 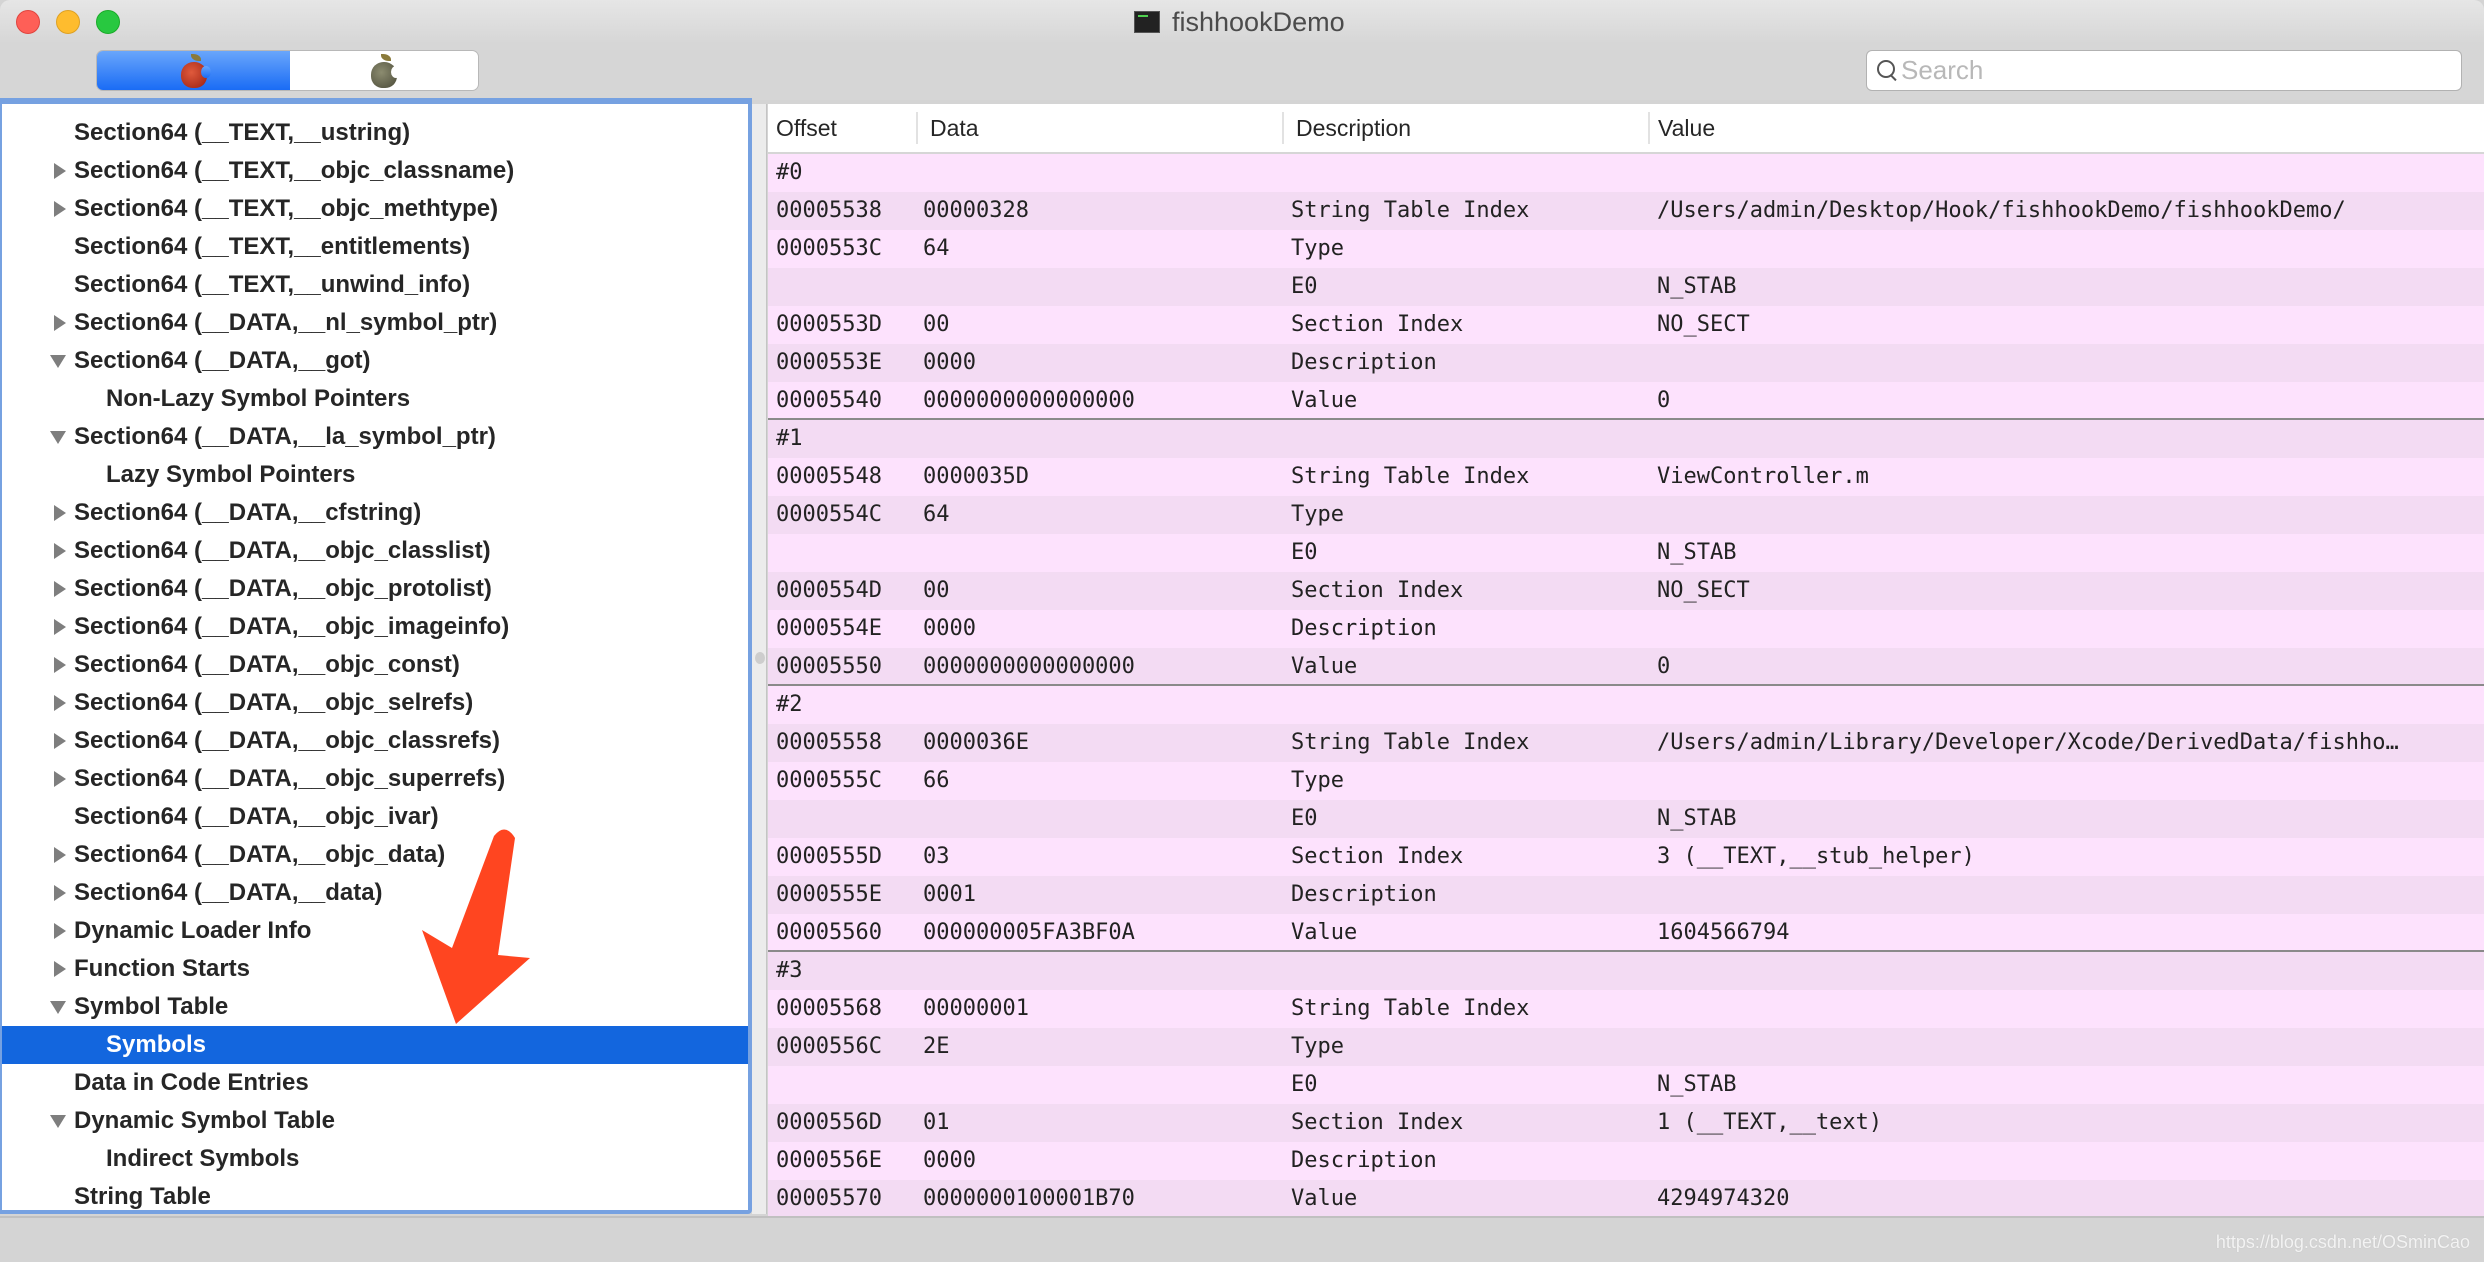 I want to click on sidebar-item: Section64 (__DATA,__nl_symbol_ptr), so click(x=375, y=323).